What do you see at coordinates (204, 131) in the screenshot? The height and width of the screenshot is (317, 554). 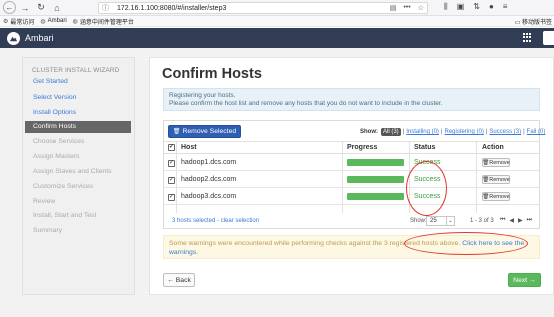 I see `remove-selected-button: 🗑 Remove Selected` at bounding box center [204, 131].